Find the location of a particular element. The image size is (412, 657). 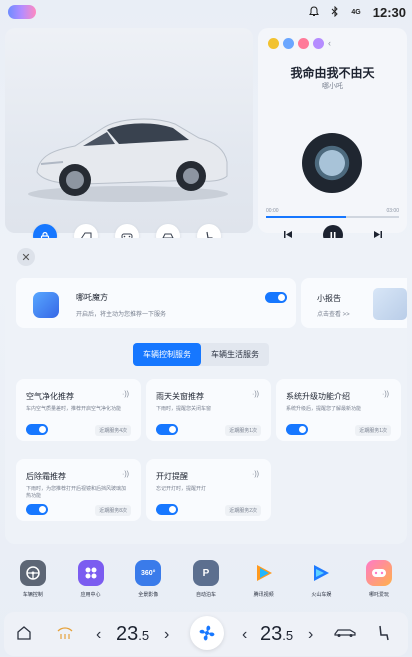

service-desc: 下雨时，提醒您关闭车窗 is located at coordinates (184, 409).